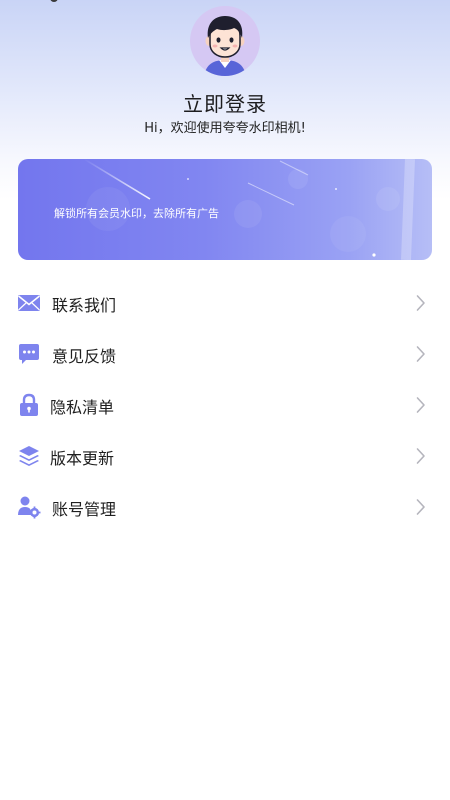  I want to click on menu-item-account-management: 账号管理, so click(225, 507).